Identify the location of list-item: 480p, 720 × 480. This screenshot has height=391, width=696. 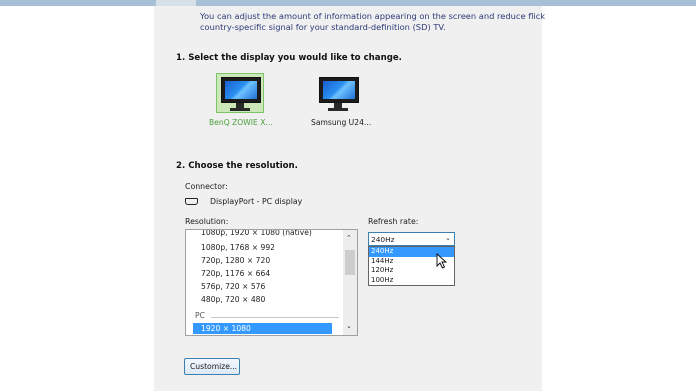
(233, 299).